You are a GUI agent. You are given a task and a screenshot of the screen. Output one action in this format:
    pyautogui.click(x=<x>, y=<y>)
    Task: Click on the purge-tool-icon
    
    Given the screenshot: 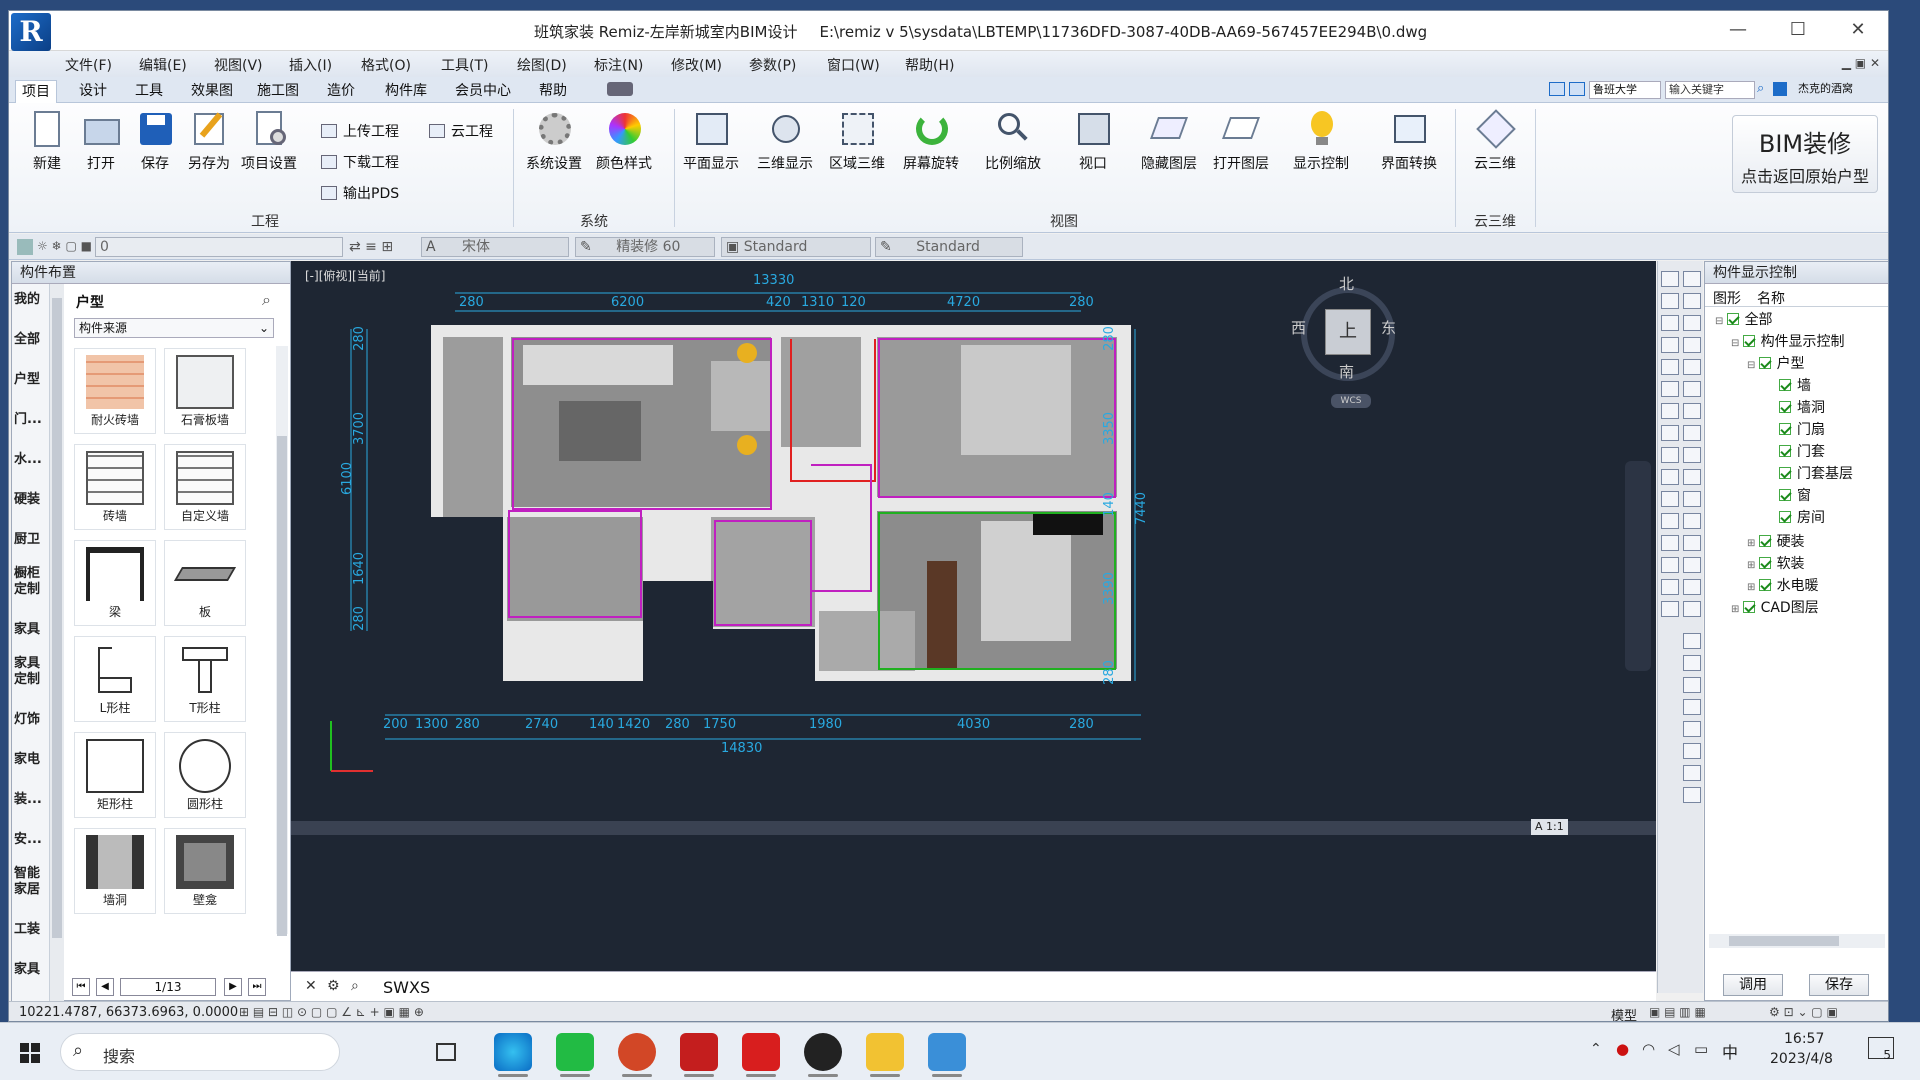 What is the action you would take?
    pyautogui.click(x=1692, y=751)
    